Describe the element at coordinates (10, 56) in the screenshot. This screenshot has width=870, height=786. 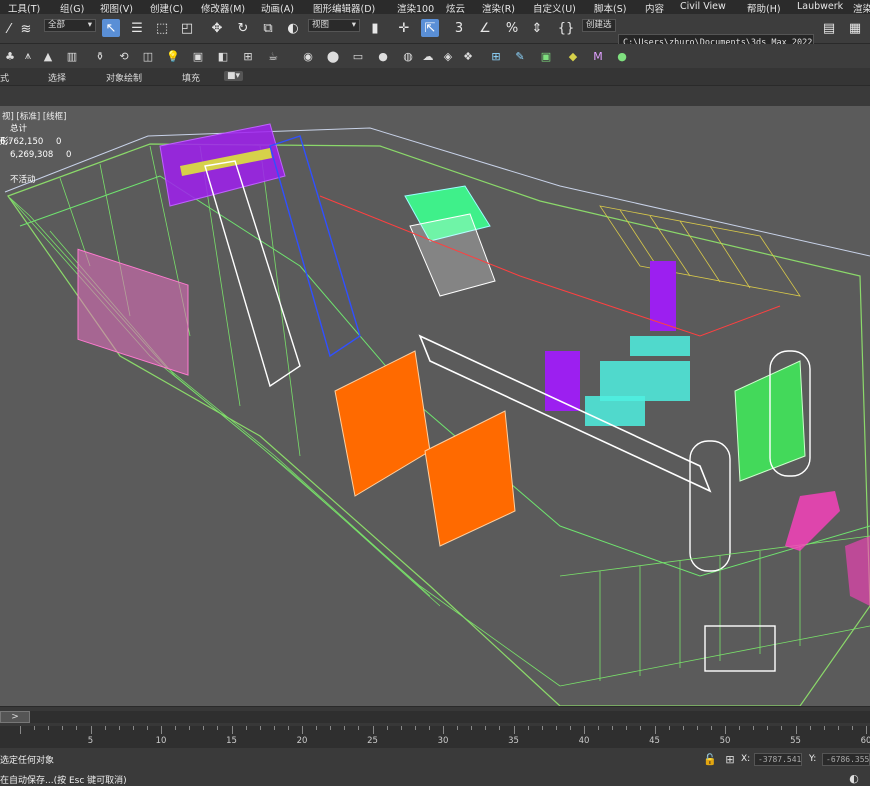
I see `tree-icon: ♣` at that location.